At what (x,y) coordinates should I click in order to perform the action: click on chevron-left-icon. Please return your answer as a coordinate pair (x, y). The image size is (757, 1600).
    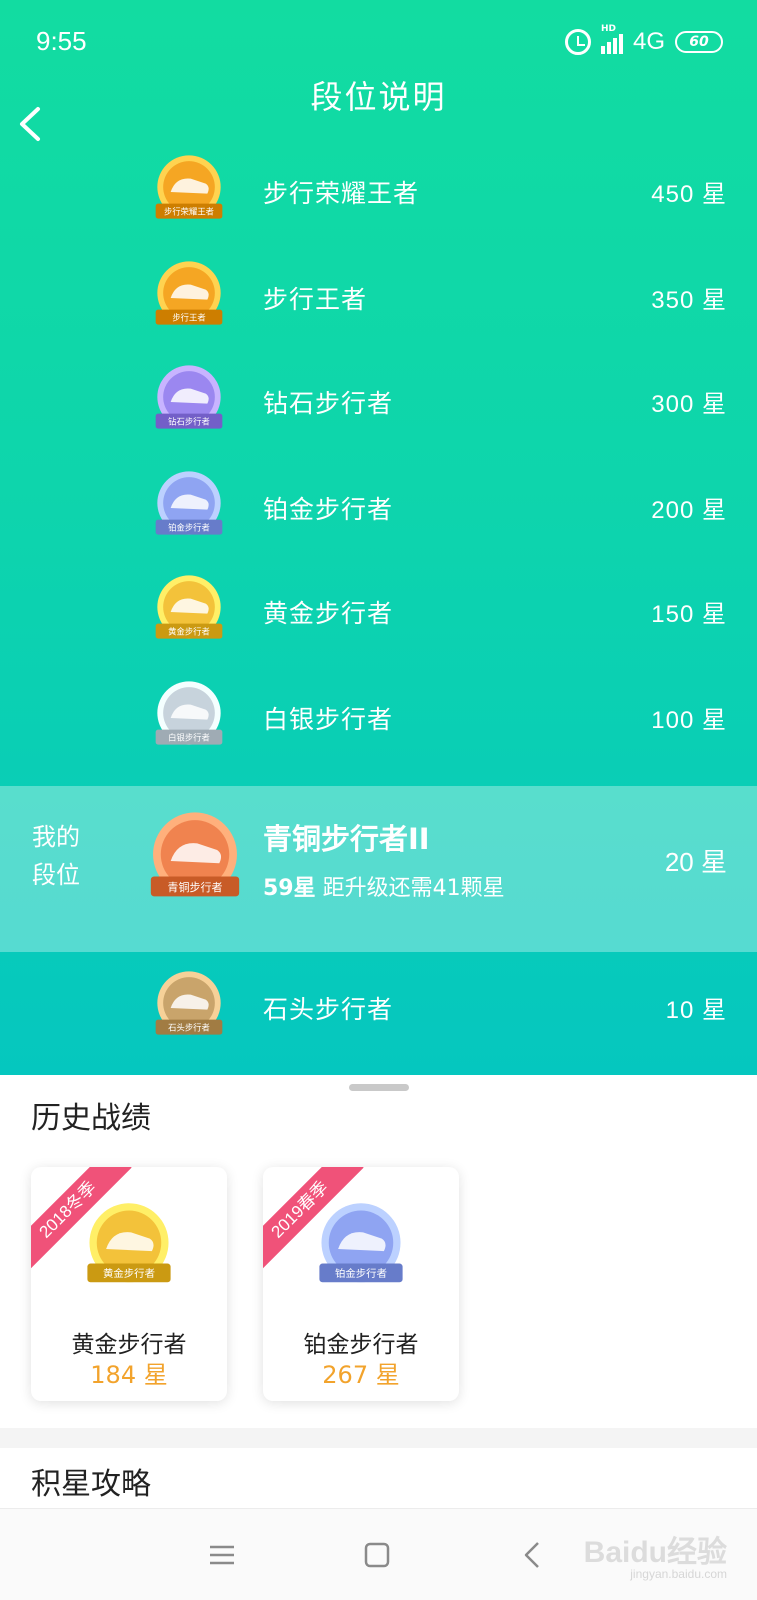
    Looking at the image, I should click on (30, 124).